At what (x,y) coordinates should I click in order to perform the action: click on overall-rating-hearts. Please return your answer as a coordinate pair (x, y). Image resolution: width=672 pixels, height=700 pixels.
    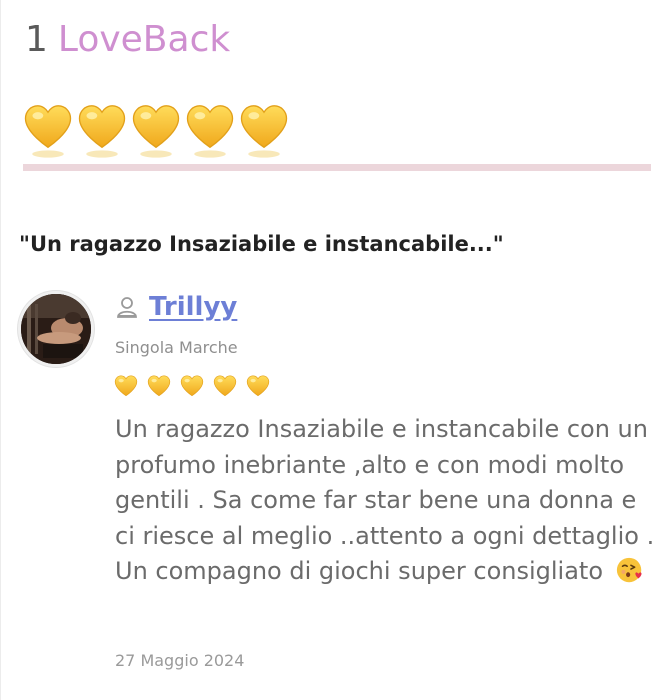
    Looking at the image, I should click on (156, 129).